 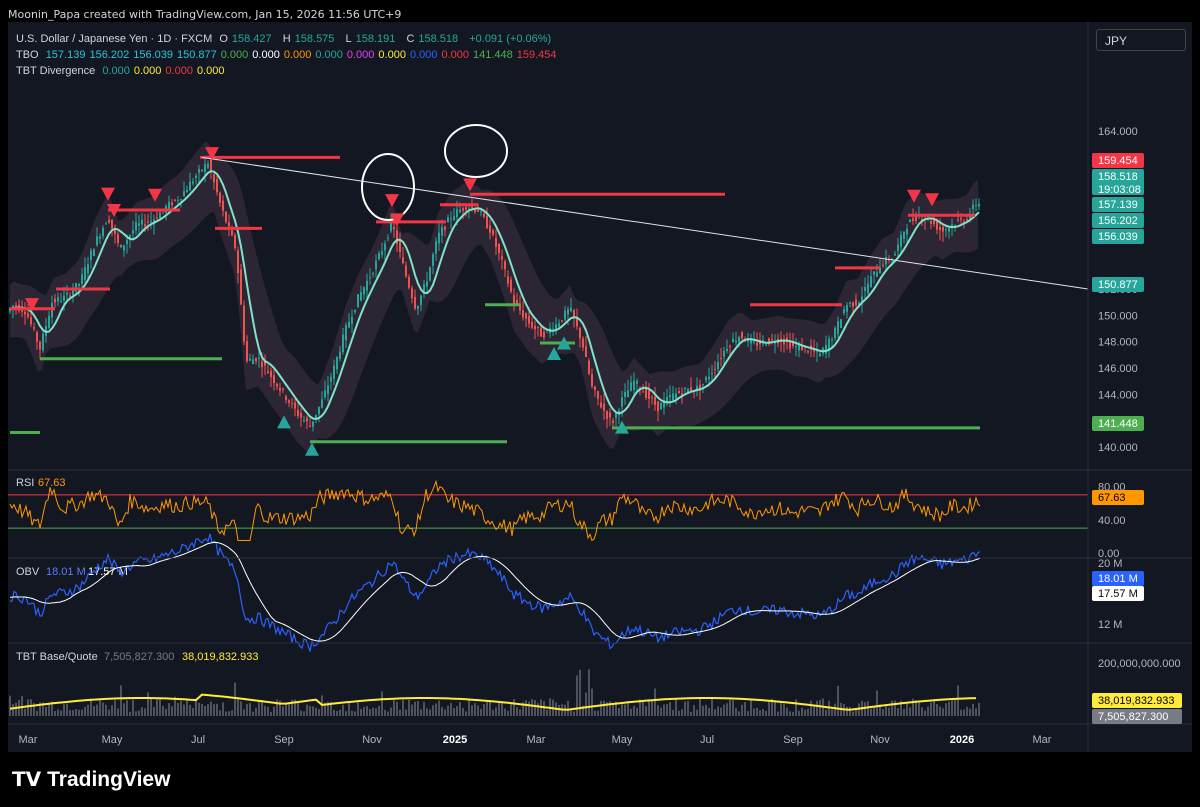 I want to click on h-label: H, so click(x=286, y=39).